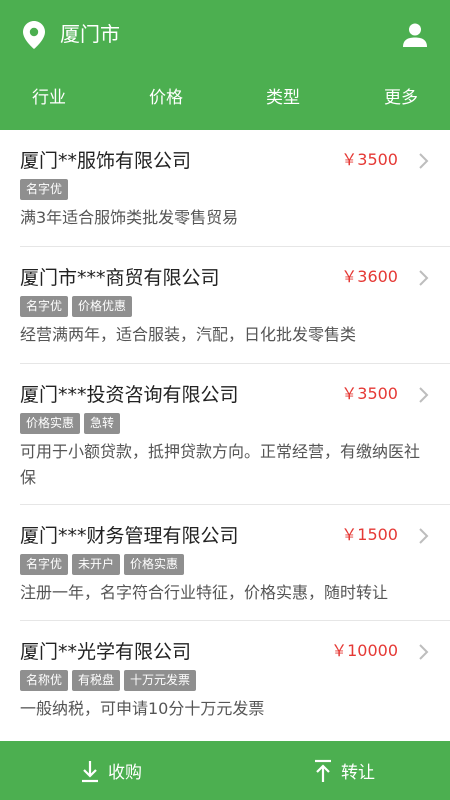  Describe the element at coordinates (323, 770) in the screenshot. I see `upload-arrow-icon` at that location.